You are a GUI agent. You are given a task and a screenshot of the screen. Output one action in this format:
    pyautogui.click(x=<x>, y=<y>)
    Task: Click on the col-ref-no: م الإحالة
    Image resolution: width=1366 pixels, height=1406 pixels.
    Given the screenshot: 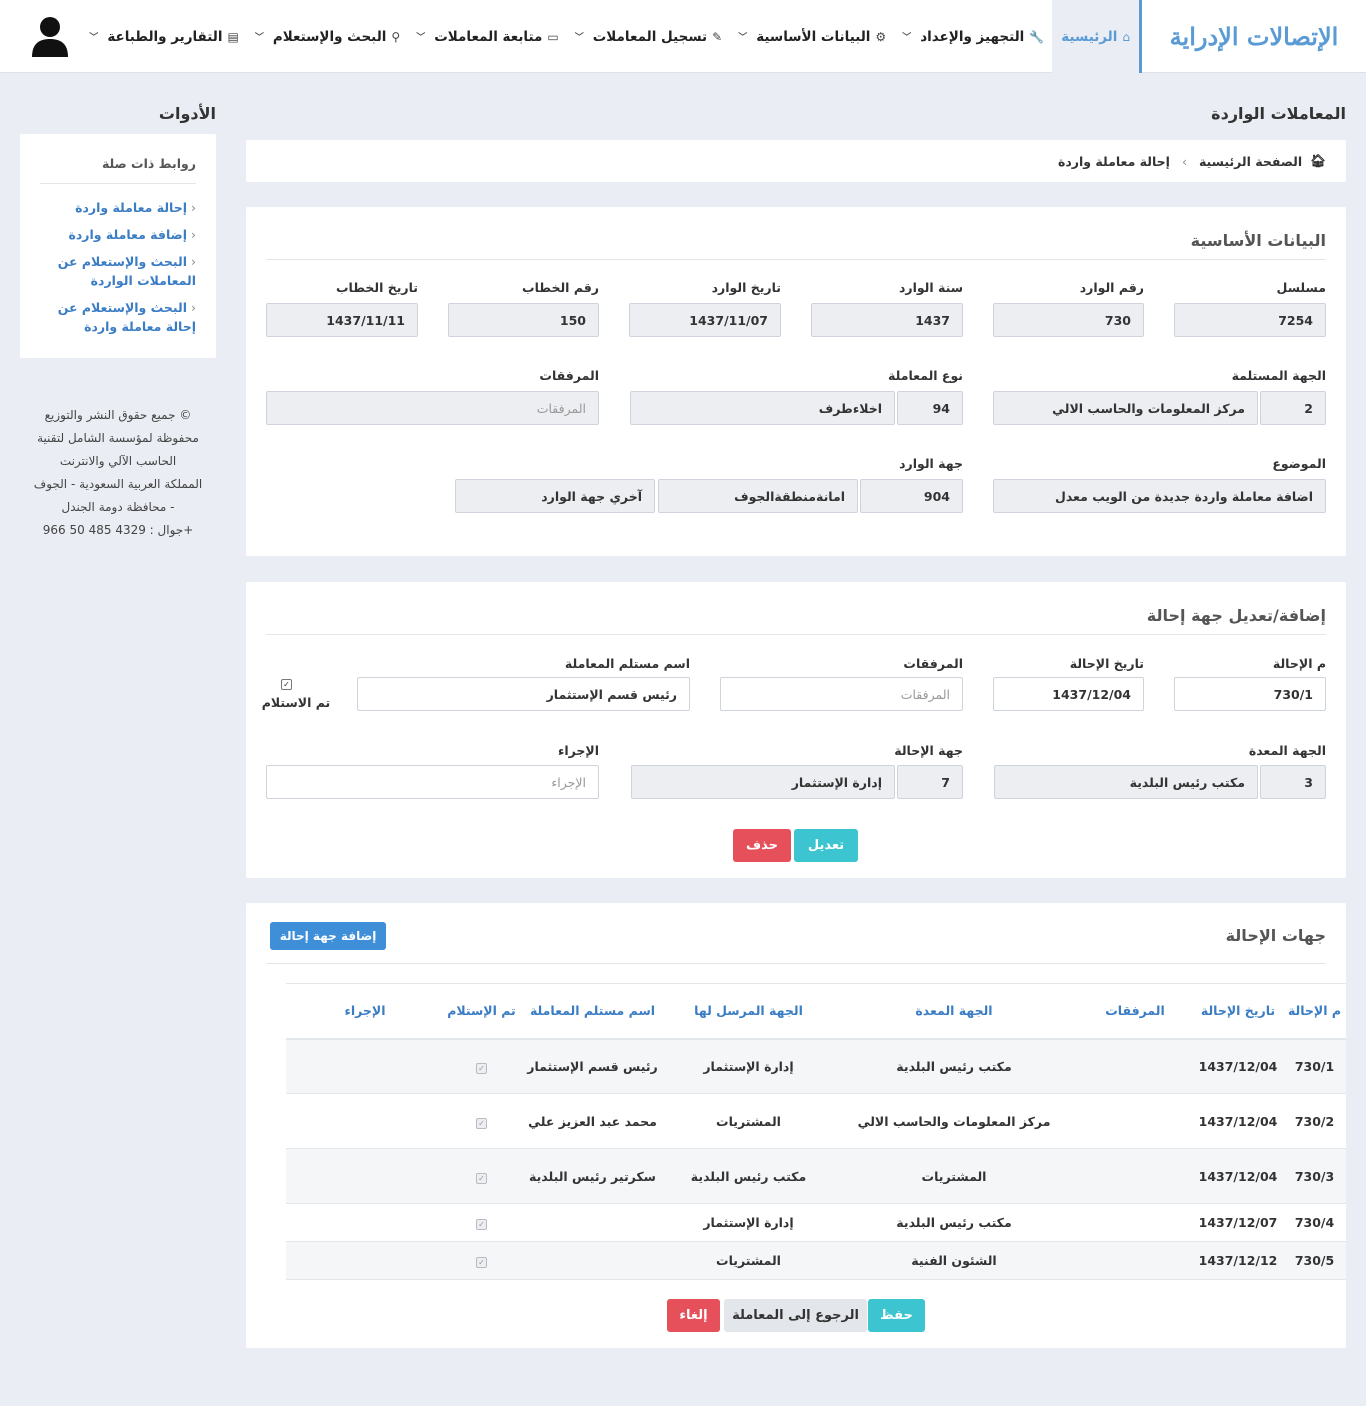 What is the action you would take?
    pyautogui.click(x=1314, y=1011)
    